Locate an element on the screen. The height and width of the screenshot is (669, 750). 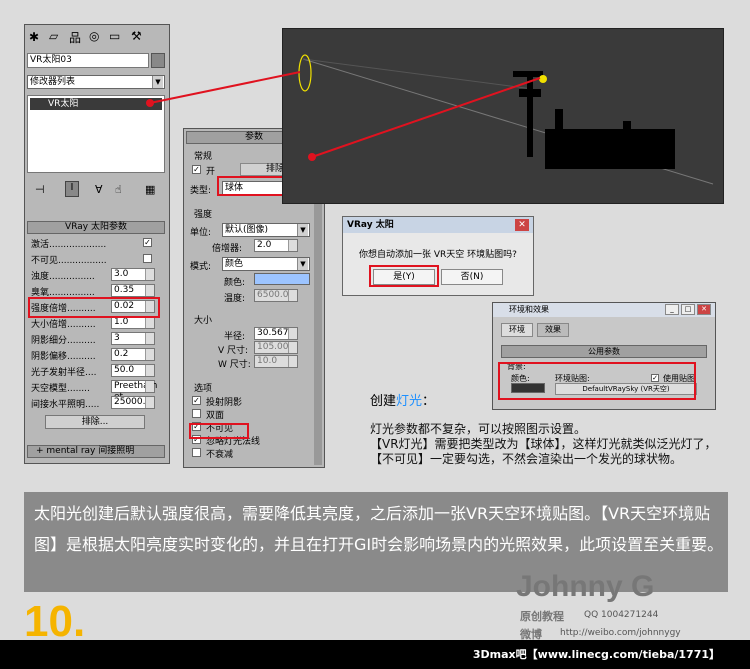
create-heading: 创建灯光： is located at coordinates (402, 399).